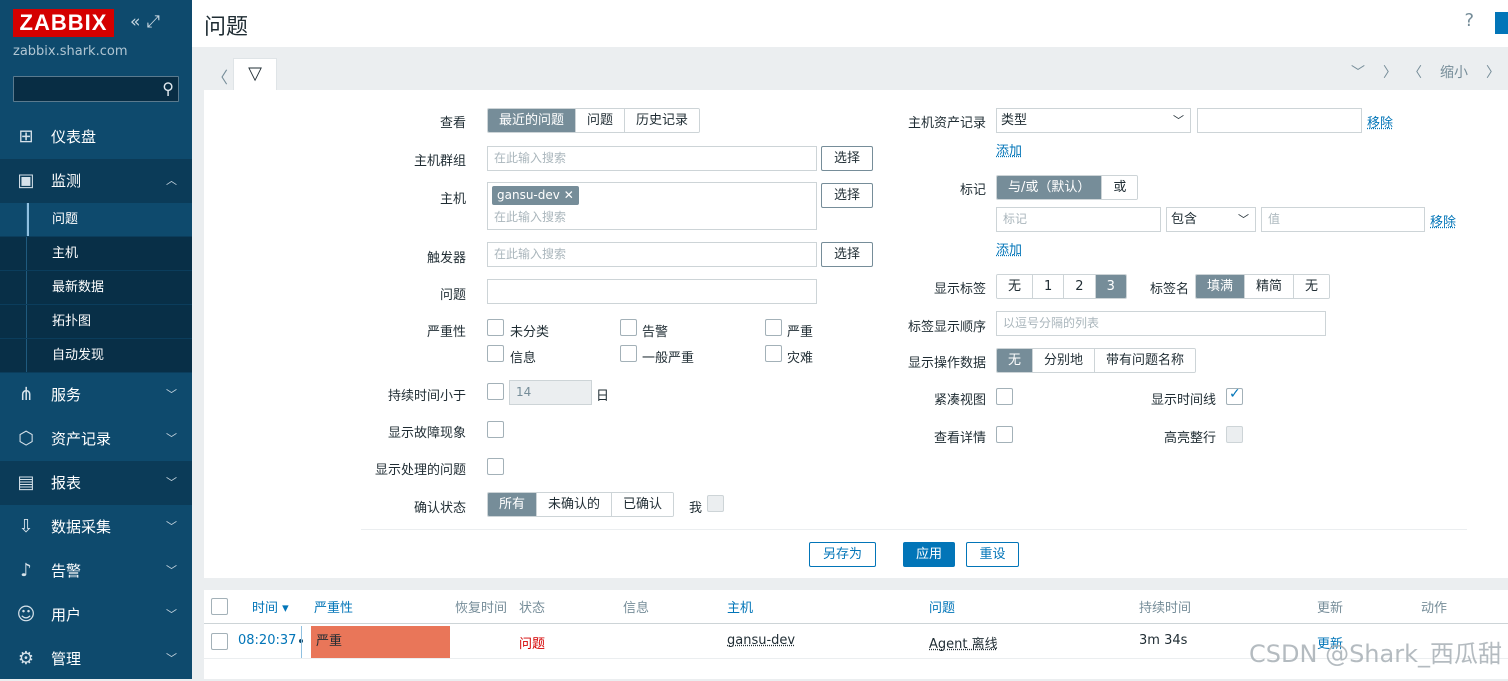 The image size is (1508, 681). What do you see at coordinates (495, 353) in the screenshot?
I see `severity-info-checkbox` at bounding box center [495, 353].